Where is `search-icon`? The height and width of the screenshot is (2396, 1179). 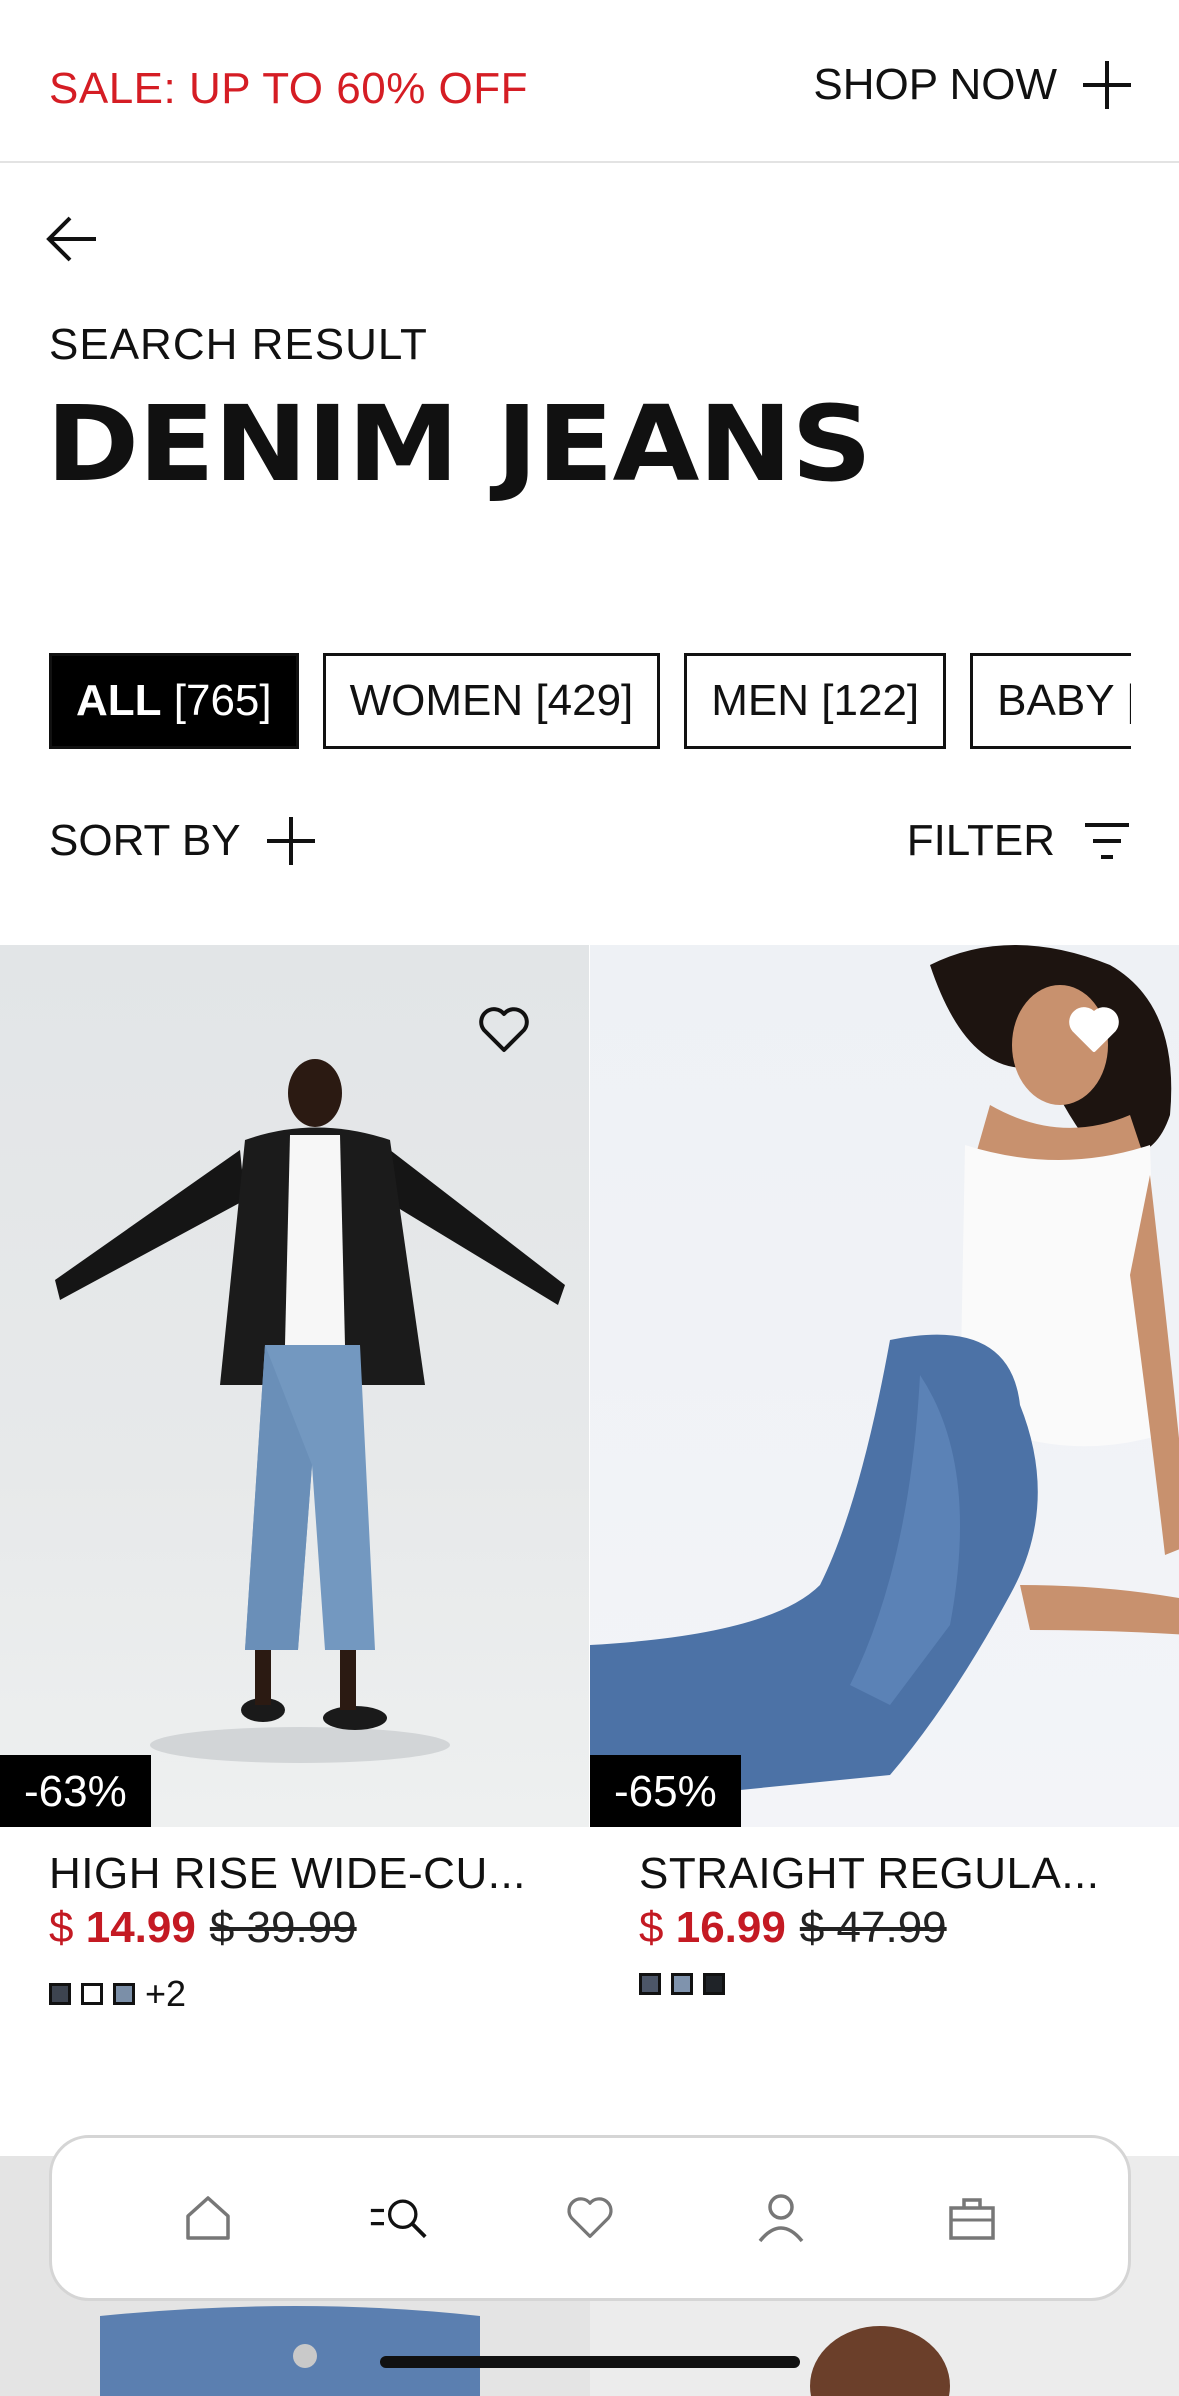
search-icon is located at coordinates (398, 2219).